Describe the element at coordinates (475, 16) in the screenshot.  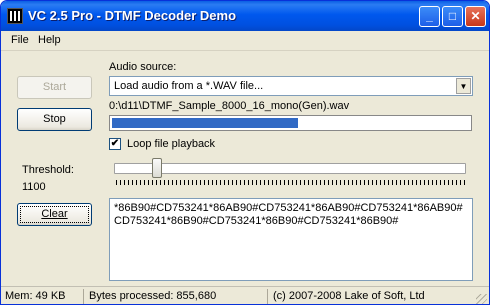
I see `close-button: ✕` at that location.